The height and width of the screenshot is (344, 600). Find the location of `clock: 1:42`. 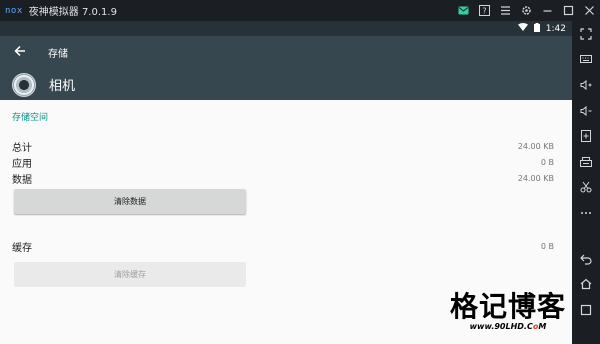

clock: 1:42 is located at coordinates (555, 28).